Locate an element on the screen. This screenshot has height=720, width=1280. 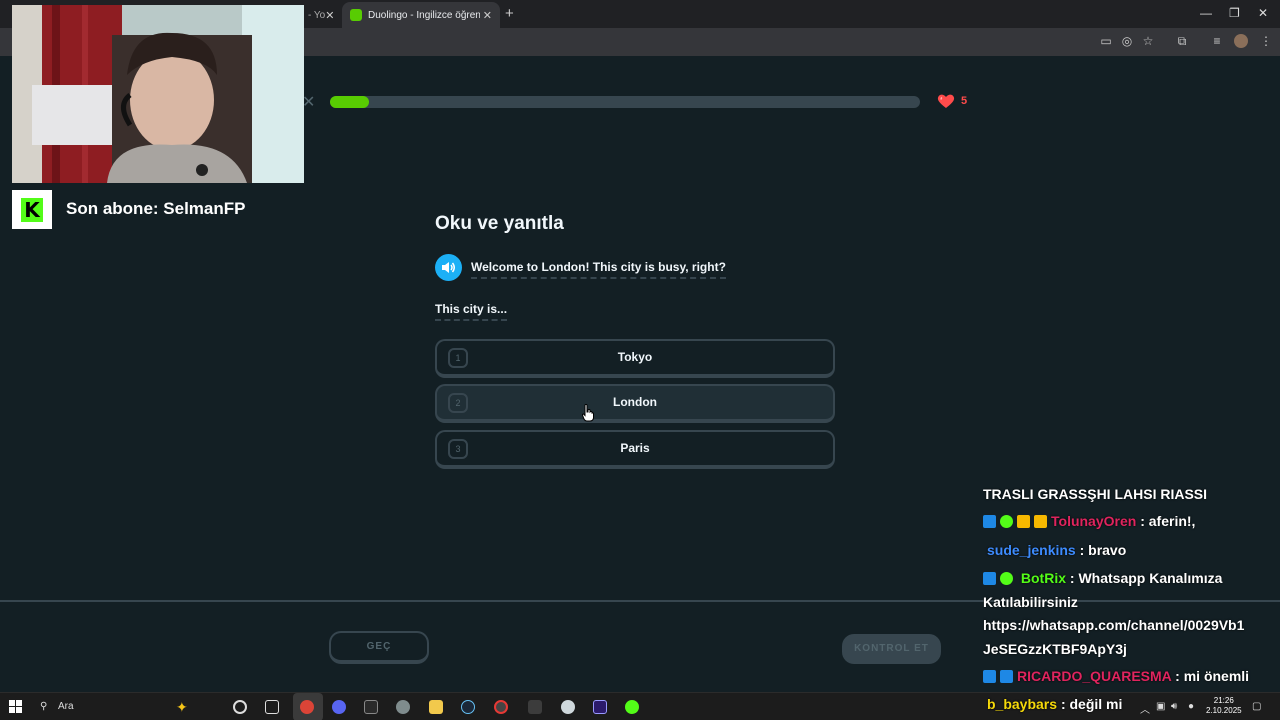
chat-message: sude_jenkins : bravo is located at coordinates (1056, 550).